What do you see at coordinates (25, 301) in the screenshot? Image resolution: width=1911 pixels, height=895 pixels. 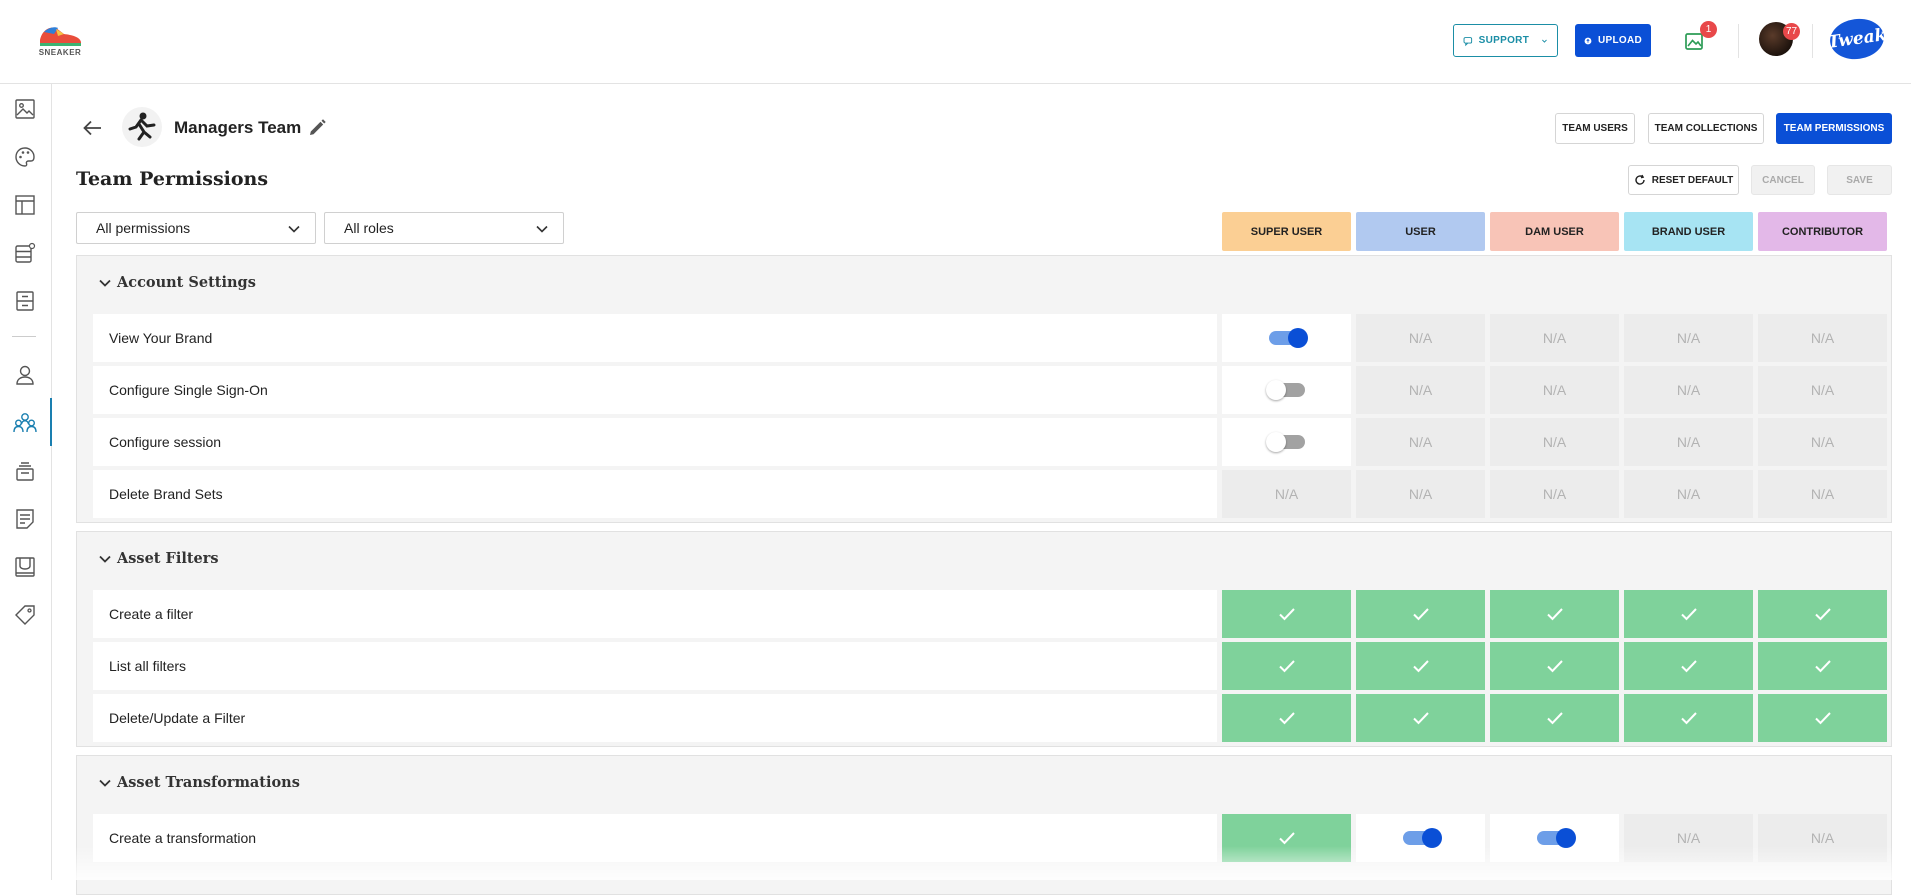 I see `archive-icon` at bounding box center [25, 301].